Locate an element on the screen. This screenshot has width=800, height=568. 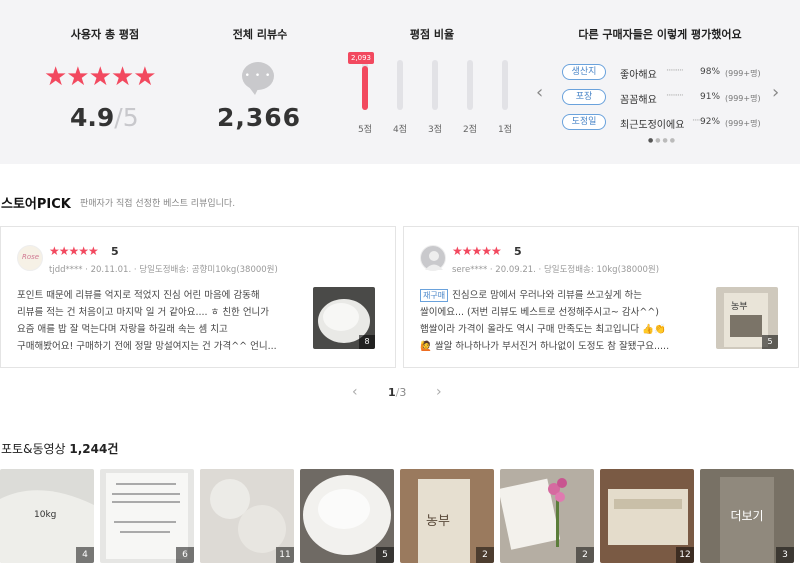
trait-percent: 98% is located at coordinates (710, 72).